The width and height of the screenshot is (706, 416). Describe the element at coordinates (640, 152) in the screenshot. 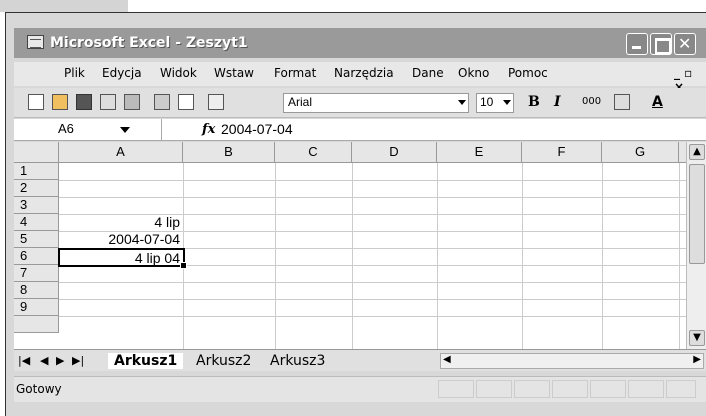

I see `column-header-g: G` at that location.